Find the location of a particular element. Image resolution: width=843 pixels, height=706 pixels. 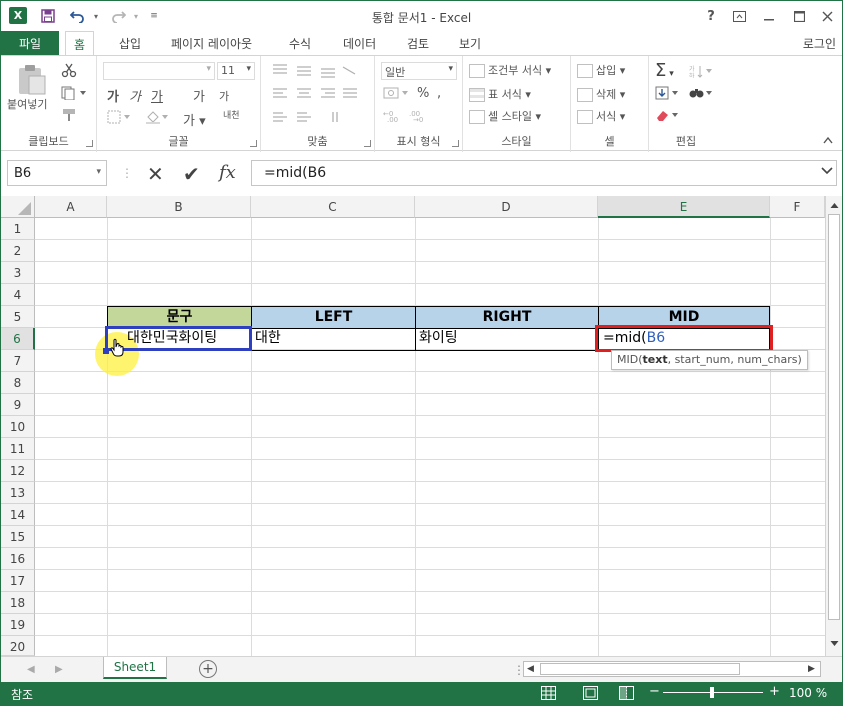

zoom-level: 100 % is located at coordinates (808, 693).